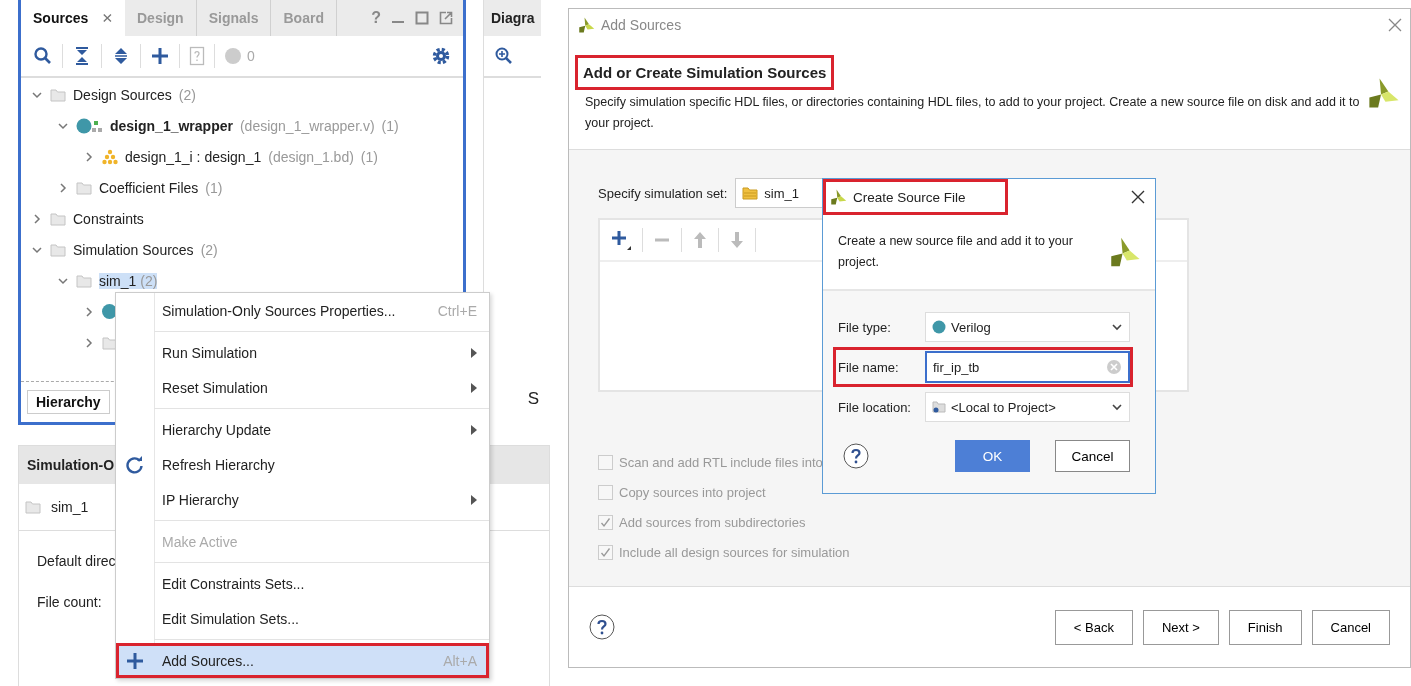  I want to click on dialog-button: Finish, so click(1265, 627).